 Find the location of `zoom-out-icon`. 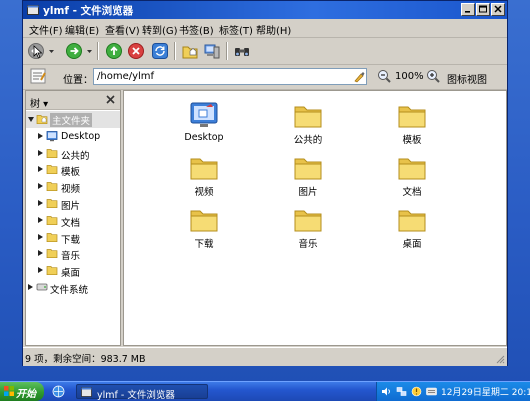

zoom-out-icon is located at coordinates (384, 76).